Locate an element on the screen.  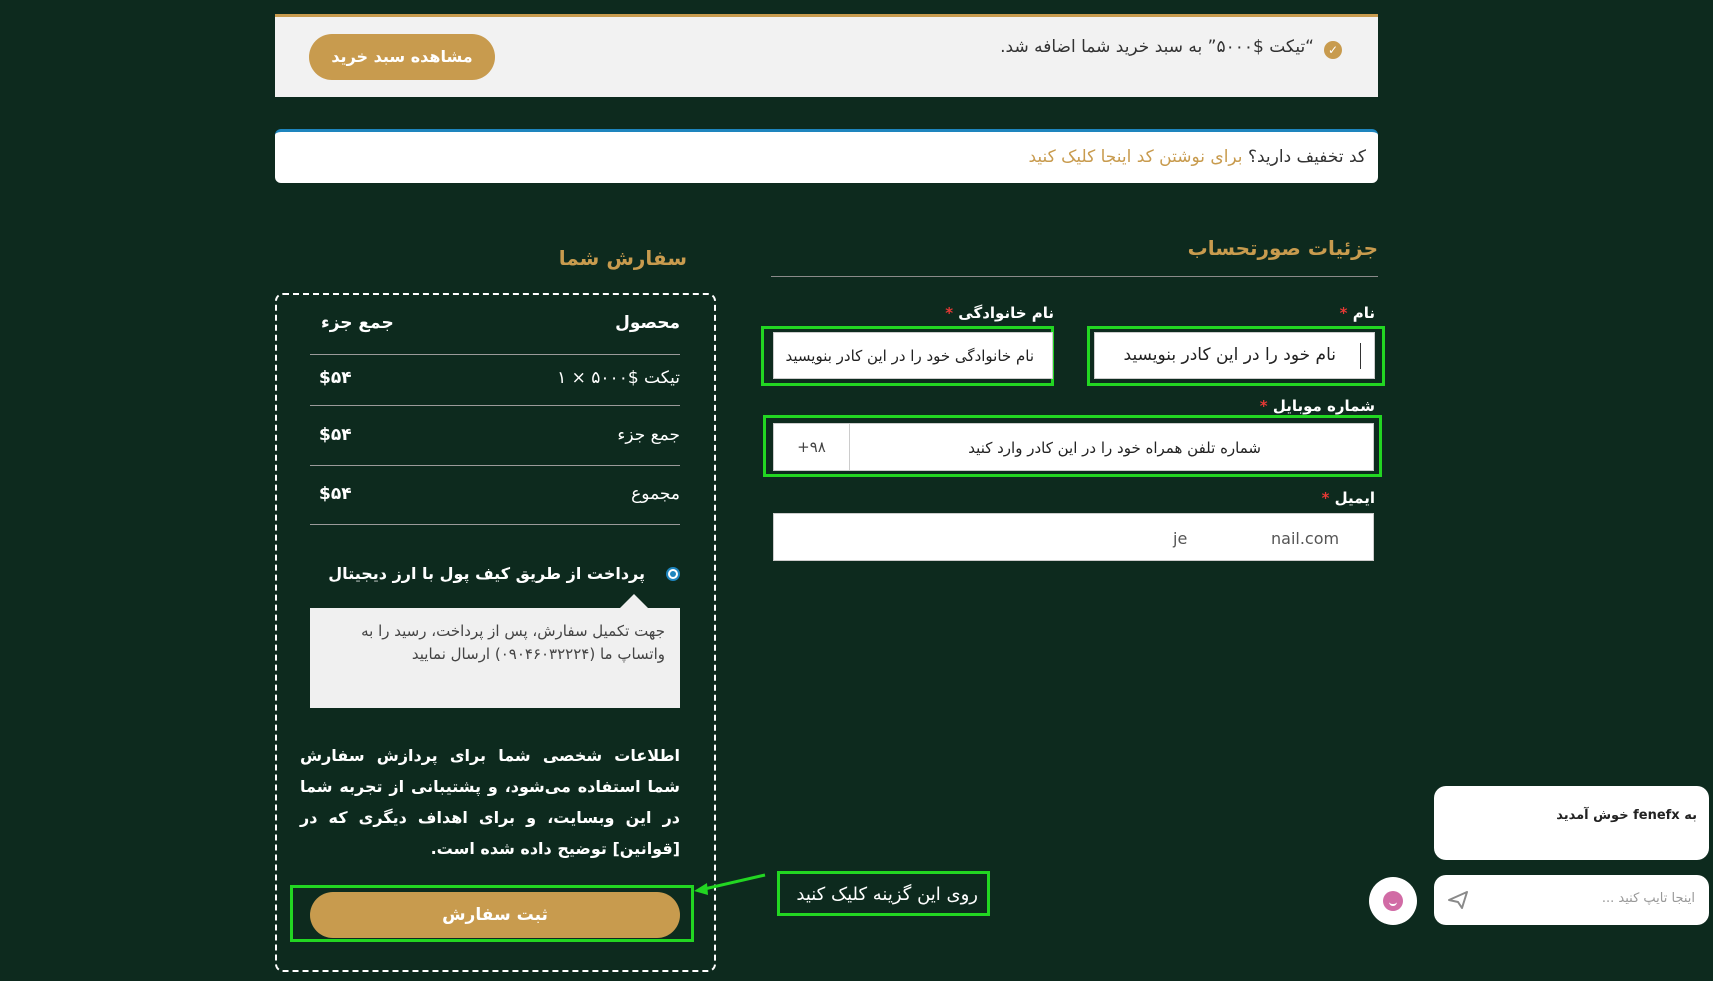
check-icon: ✓ is located at coordinates (1333, 50).